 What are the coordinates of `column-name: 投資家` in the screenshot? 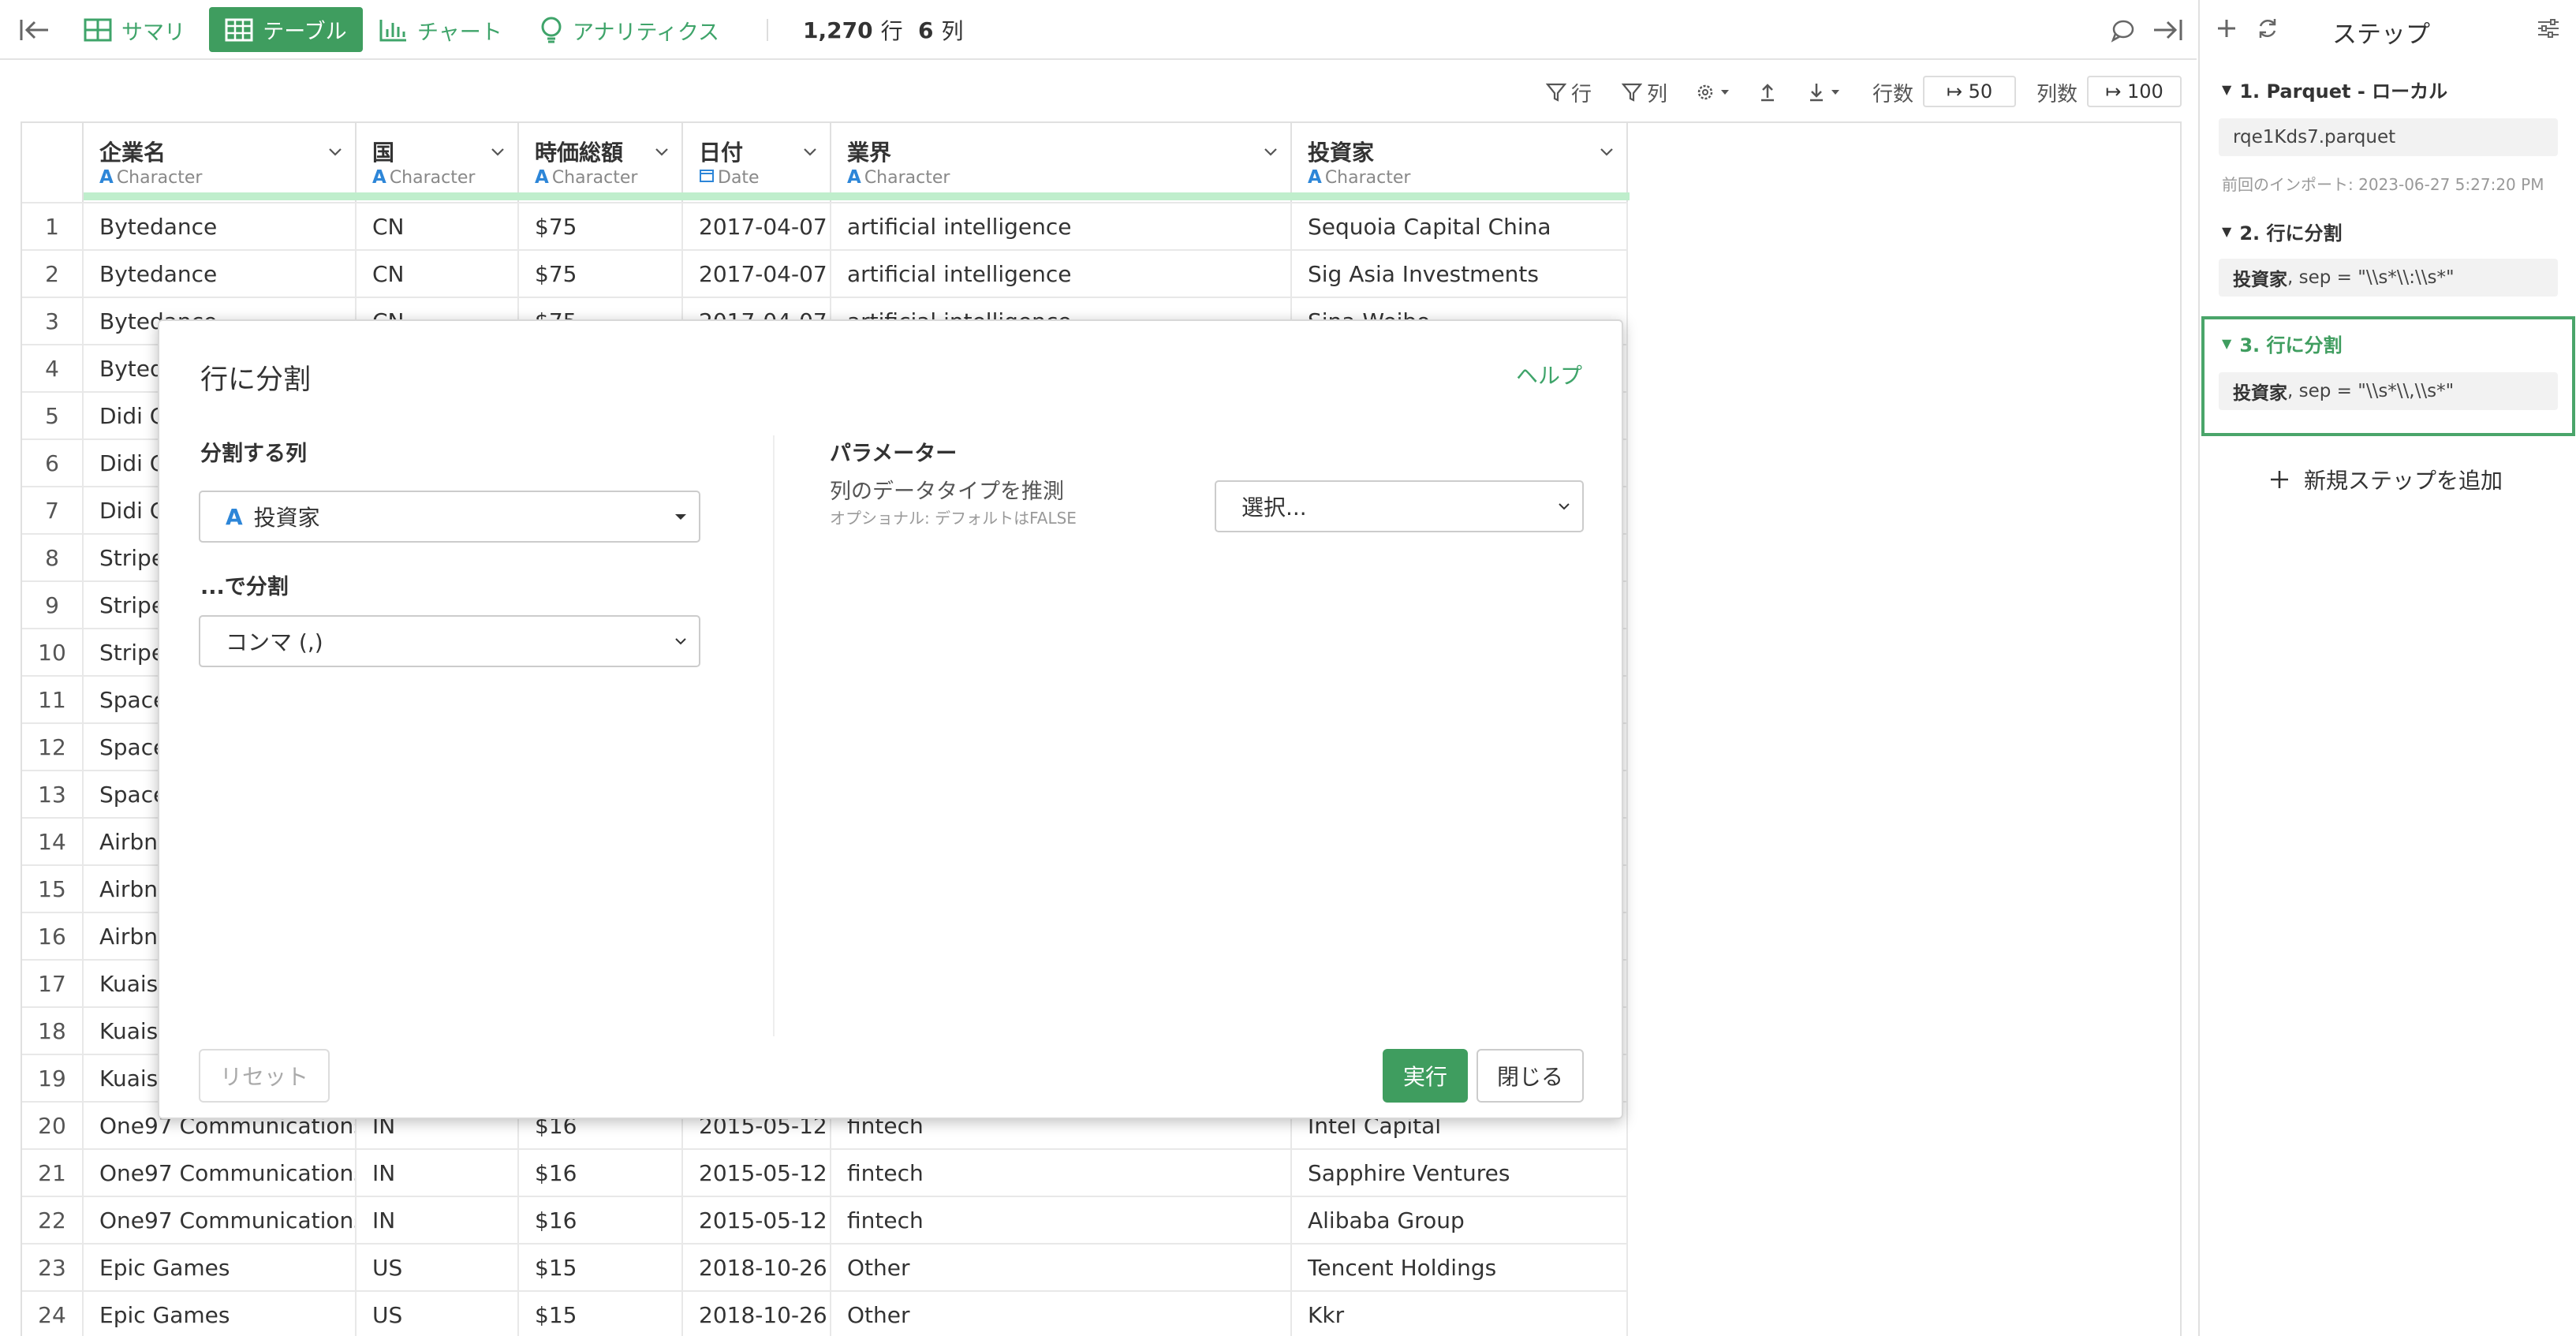 It's located at (1341, 153).